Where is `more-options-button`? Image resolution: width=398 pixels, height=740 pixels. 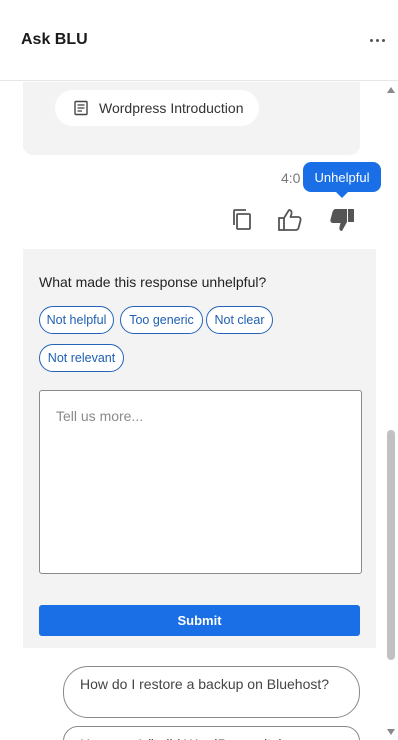
more-options-button is located at coordinates (377, 40).